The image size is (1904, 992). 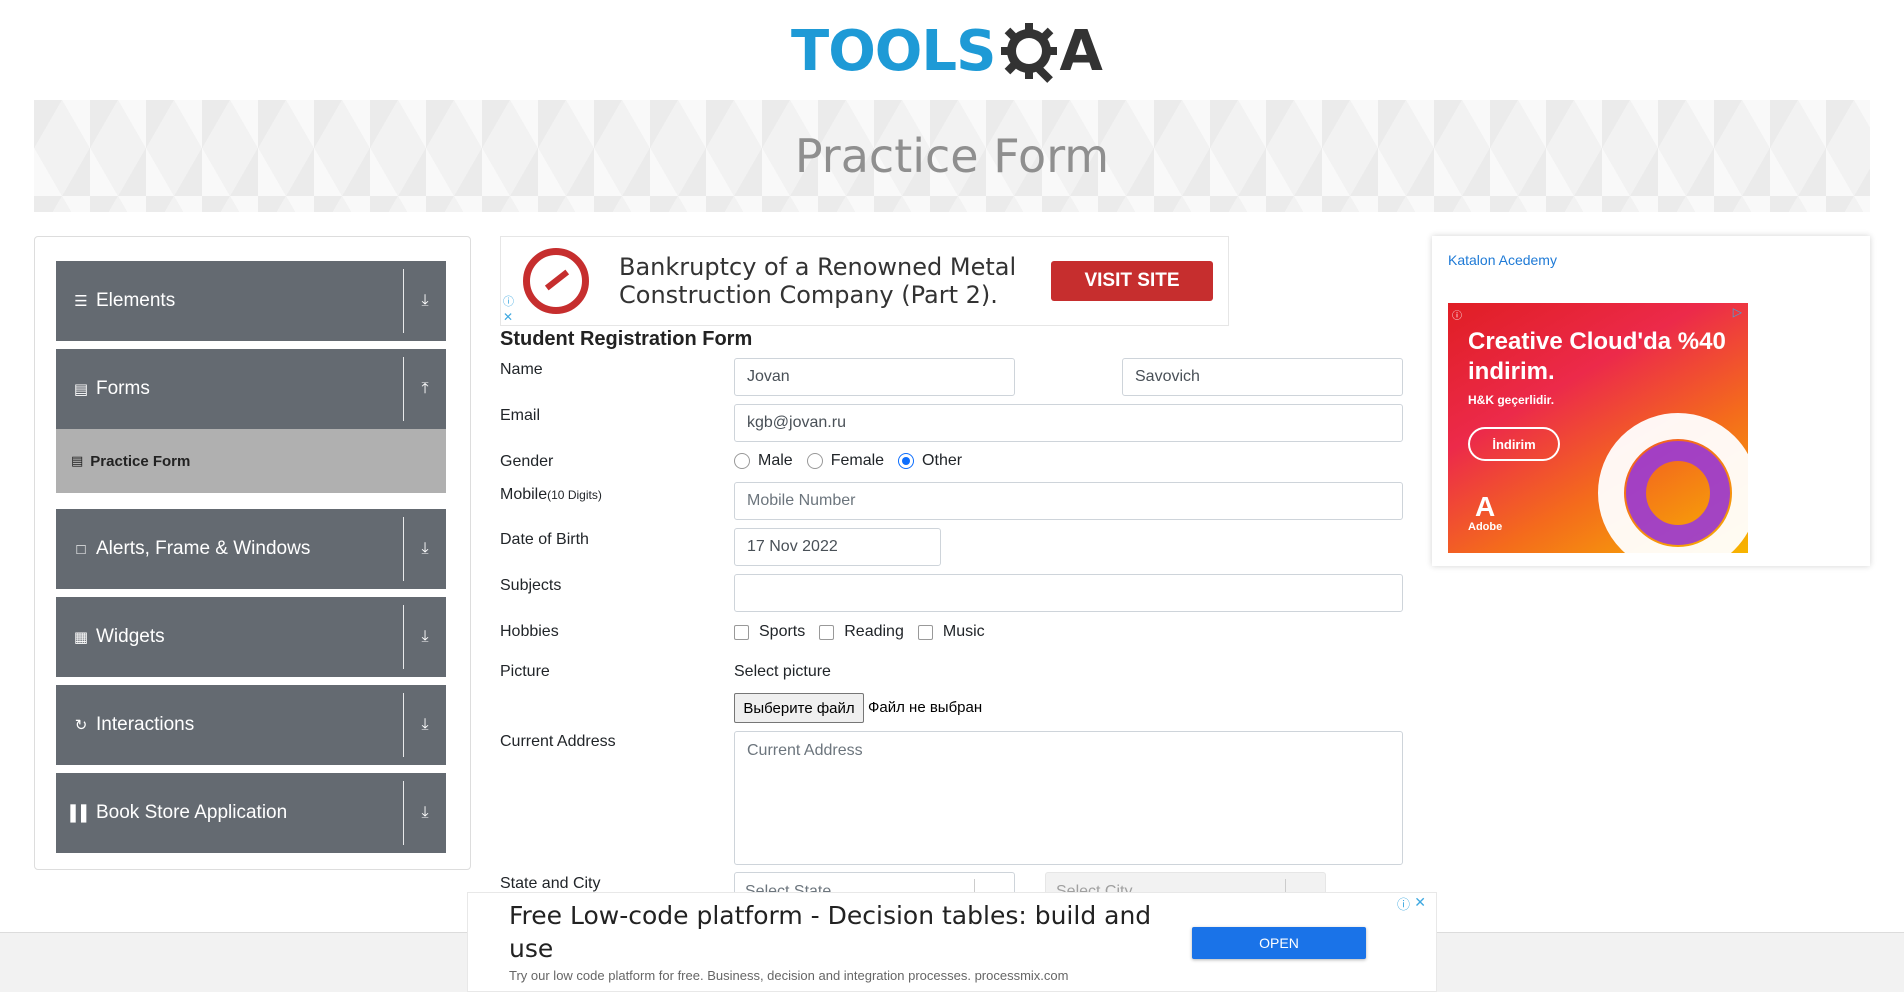 What do you see at coordinates (251, 637) in the screenshot?
I see `sidebar-group-widgets: ▦ Widgets ⤓` at bounding box center [251, 637].